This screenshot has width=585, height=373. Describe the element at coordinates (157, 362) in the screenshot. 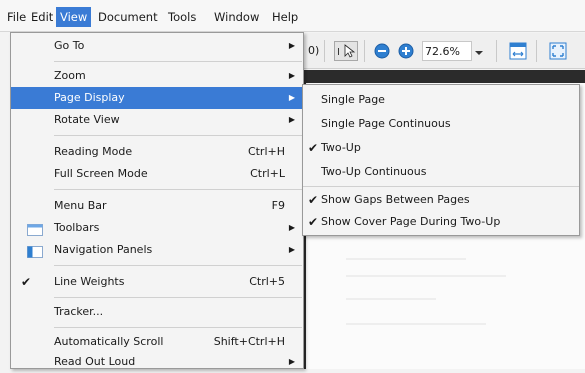

I see `menu-item-read-out-loud: Read Out Loud ▶` at that location.